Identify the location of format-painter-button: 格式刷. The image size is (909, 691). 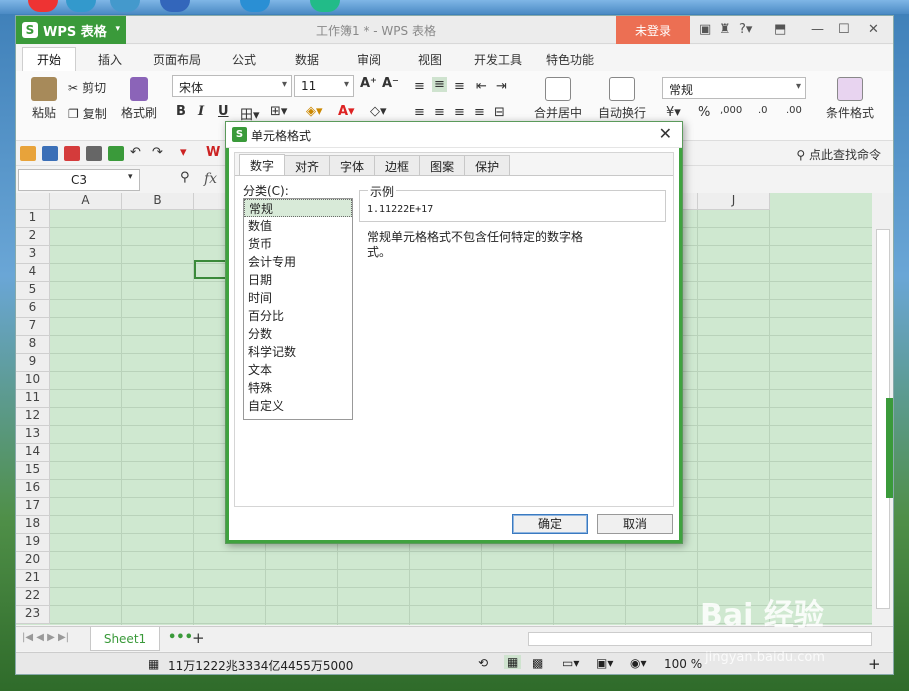
(139, 99).